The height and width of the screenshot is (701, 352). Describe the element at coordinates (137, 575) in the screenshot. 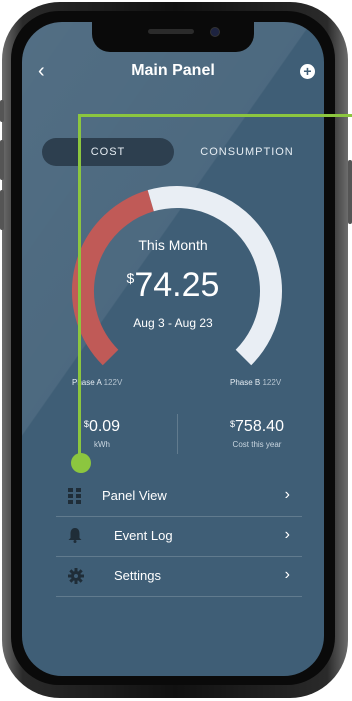

I see `menu-label-settings: Settings` at that location.